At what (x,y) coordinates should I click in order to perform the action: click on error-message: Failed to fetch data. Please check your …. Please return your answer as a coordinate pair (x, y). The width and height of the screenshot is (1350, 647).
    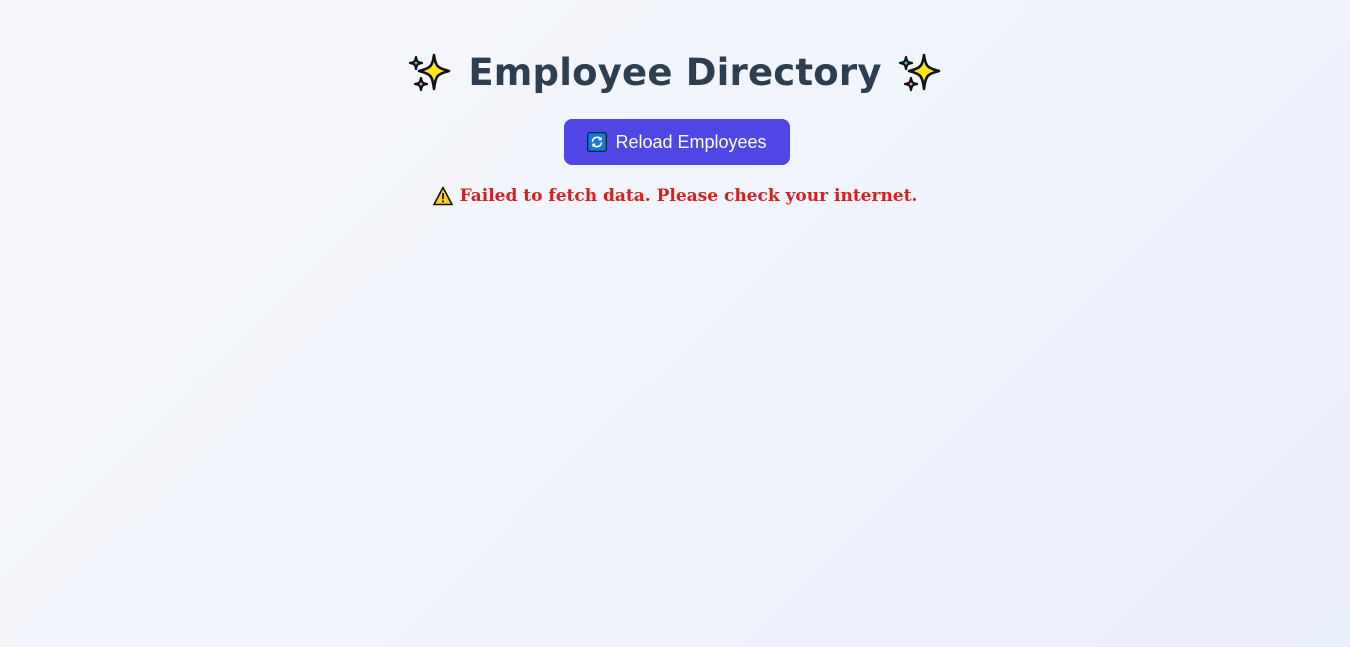
    Looking at the image, I should click on (675, 196).